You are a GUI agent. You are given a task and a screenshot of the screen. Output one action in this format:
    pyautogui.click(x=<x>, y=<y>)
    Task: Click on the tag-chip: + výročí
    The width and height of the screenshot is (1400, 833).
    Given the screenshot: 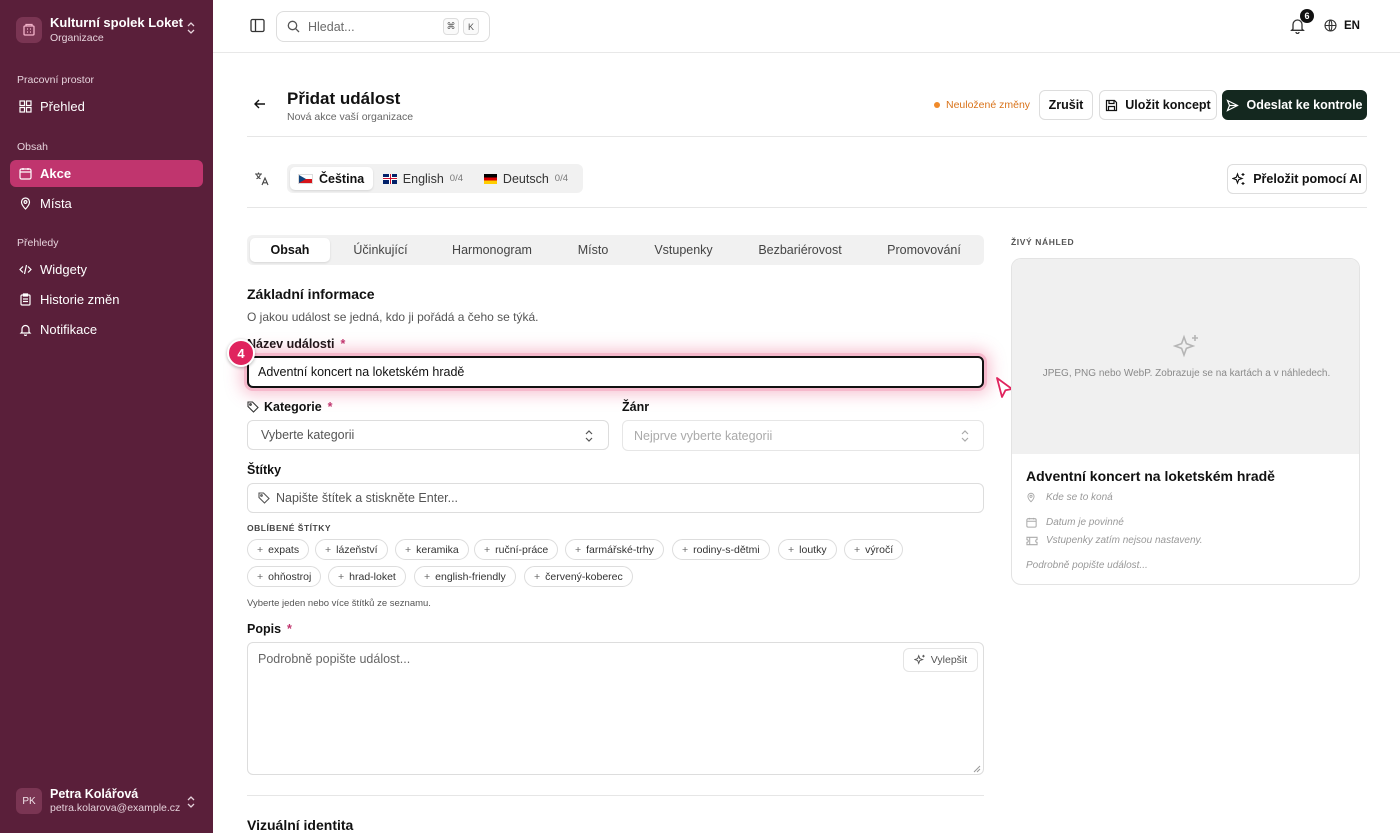 What is the action you would take?
    pyautogui.click(x=874, y=549)
    